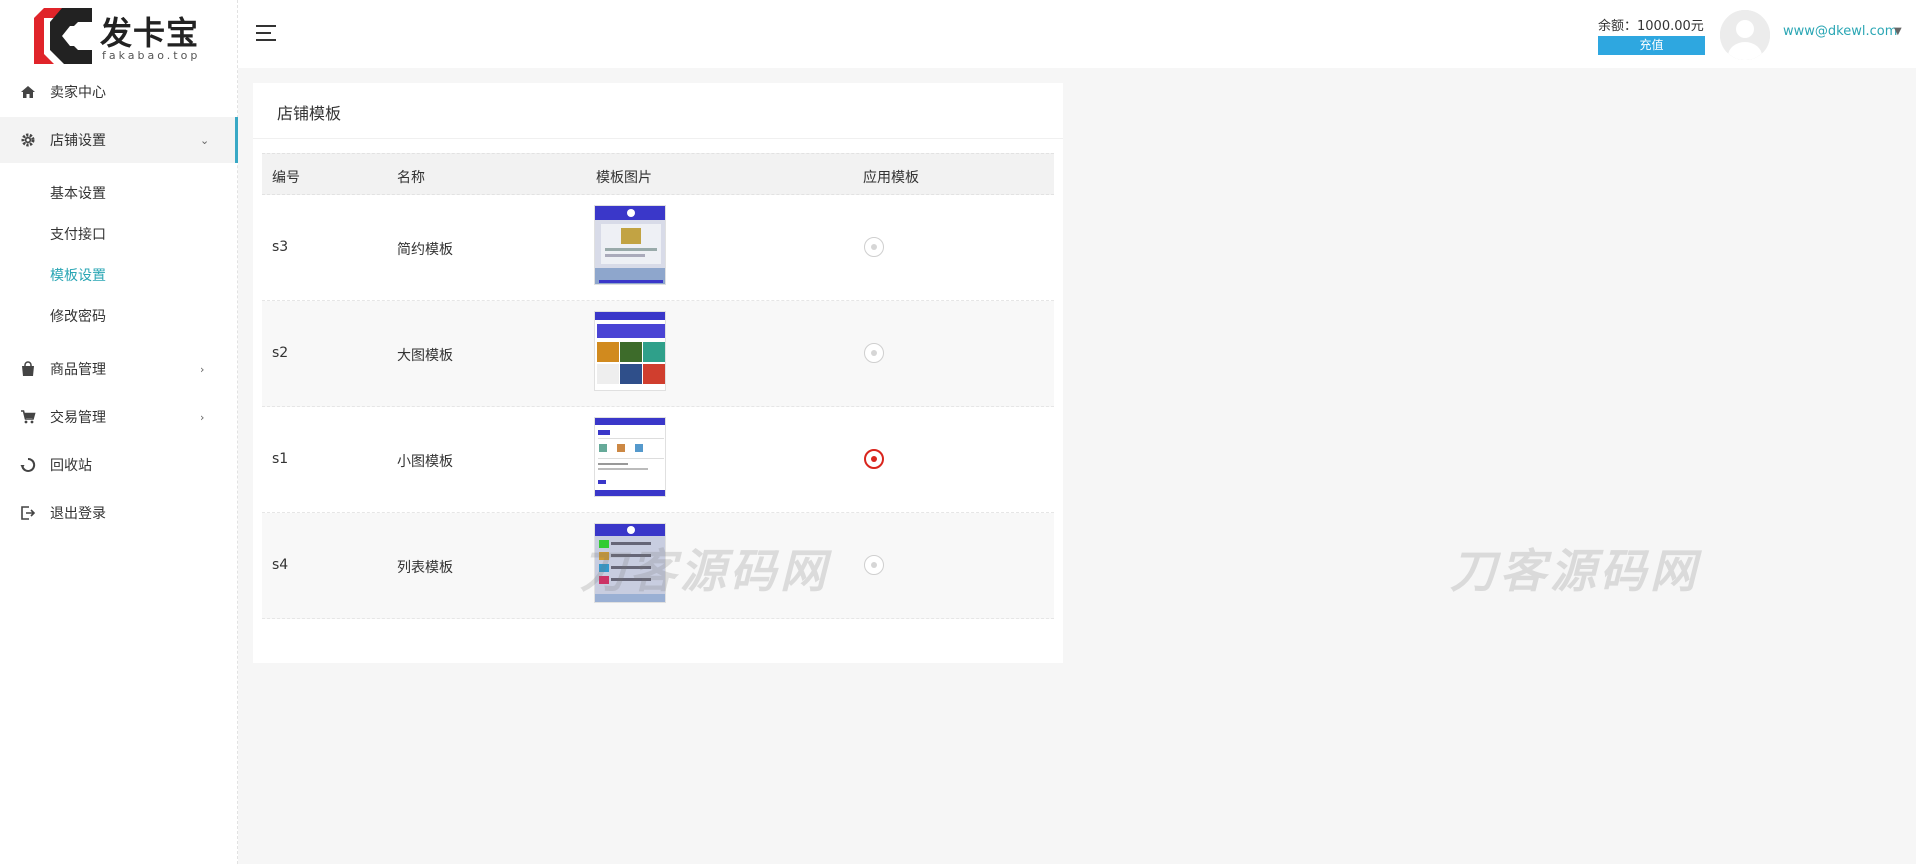 The width and height of the screenshot is (1916, 864). What do you see at coordinates (63, 36) in the screenshot?
I see `logo-mark-icon` at bounding box center [63, 36].